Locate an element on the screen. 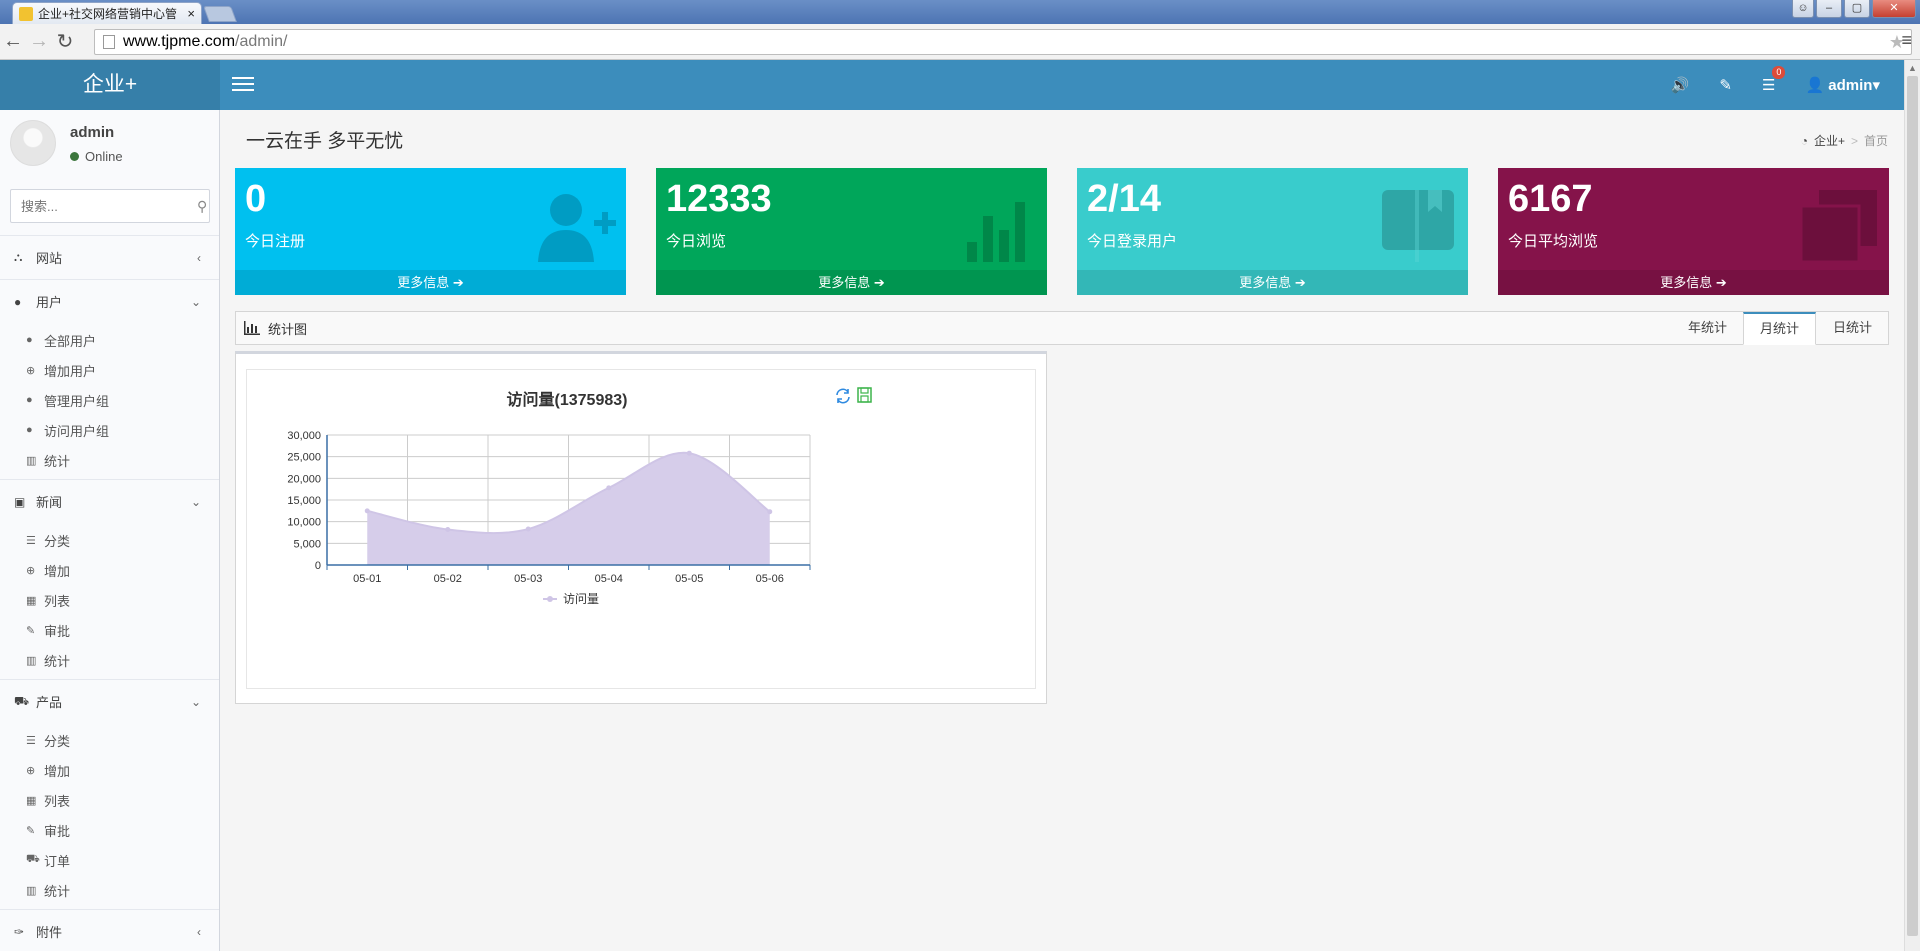  sidebar-item: ● 访问用户组 is located at coordinates (109, 430).